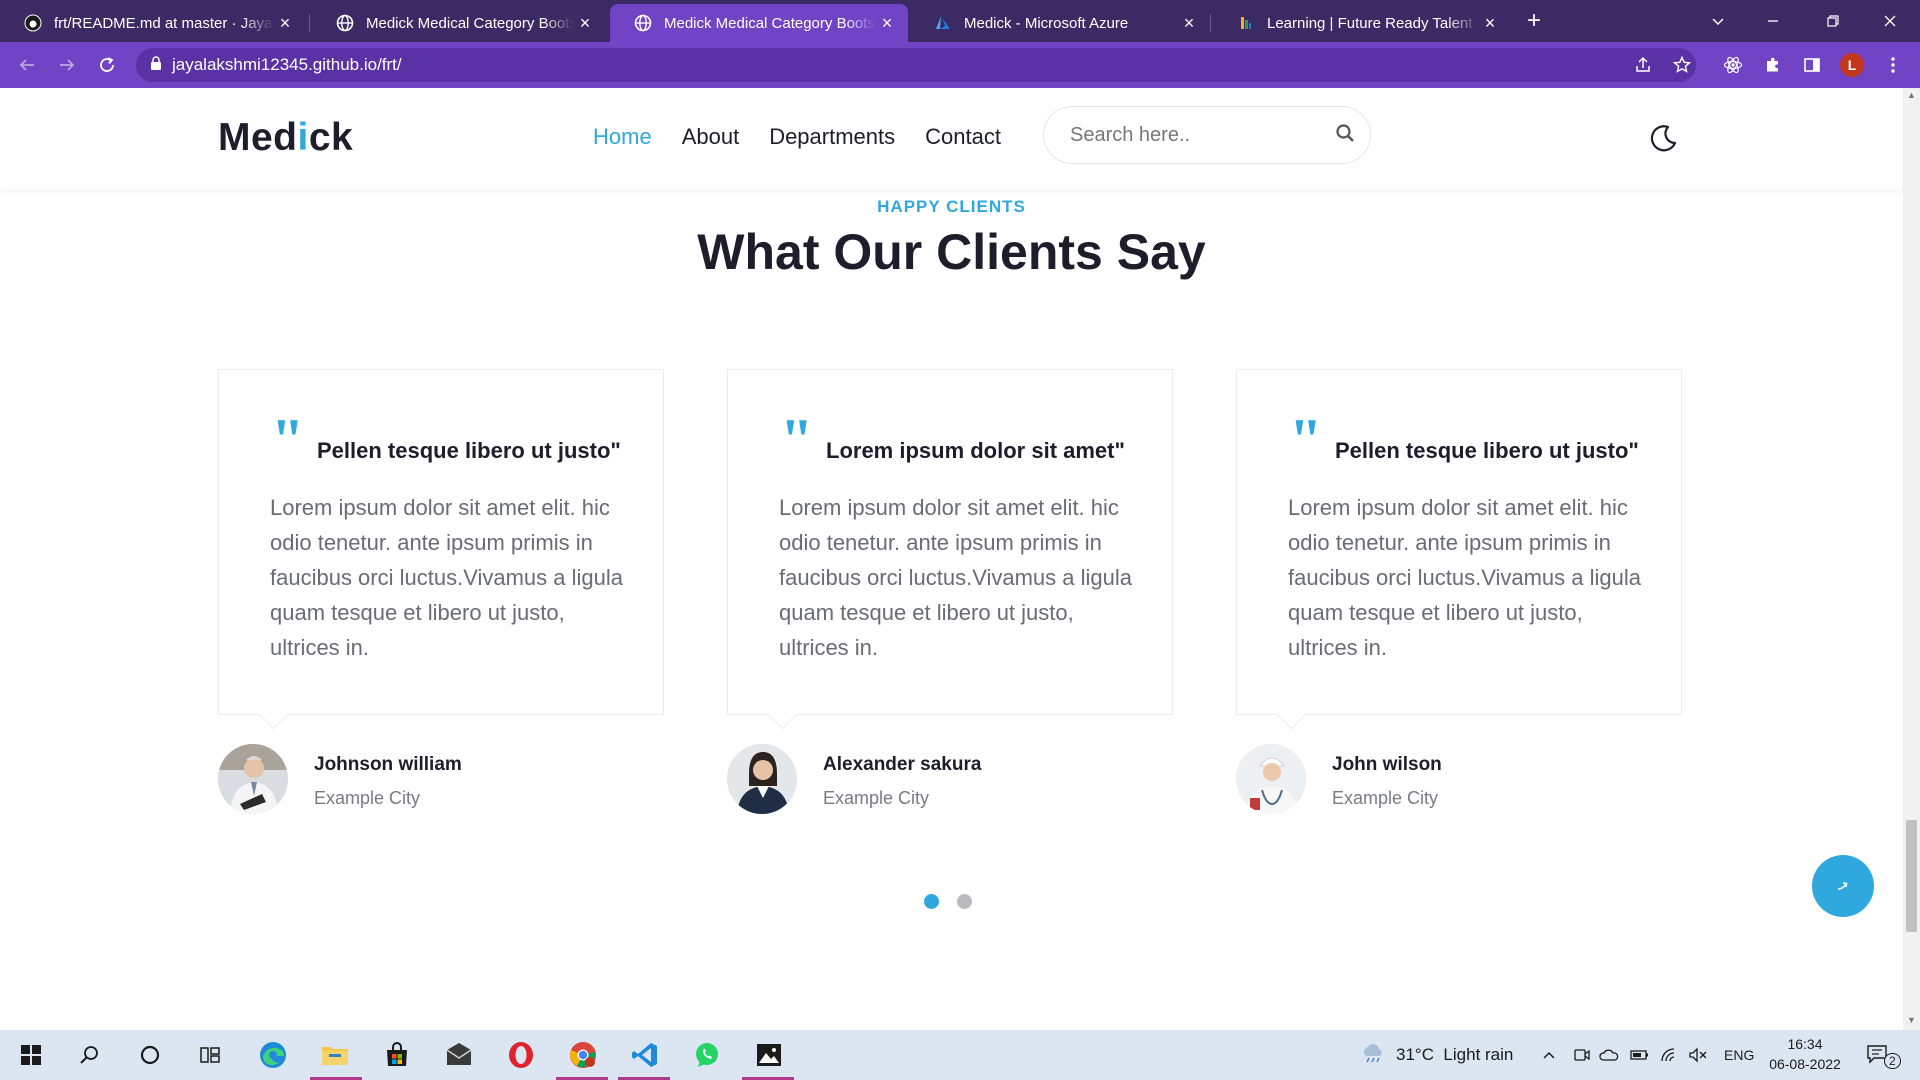 Image resolution: width=1920 pixels, height=1080 pixels. What do you see at coordinates (150, 1055) in the screenshot?
I see `cortana-icon` at bounding box center [150, 1055].